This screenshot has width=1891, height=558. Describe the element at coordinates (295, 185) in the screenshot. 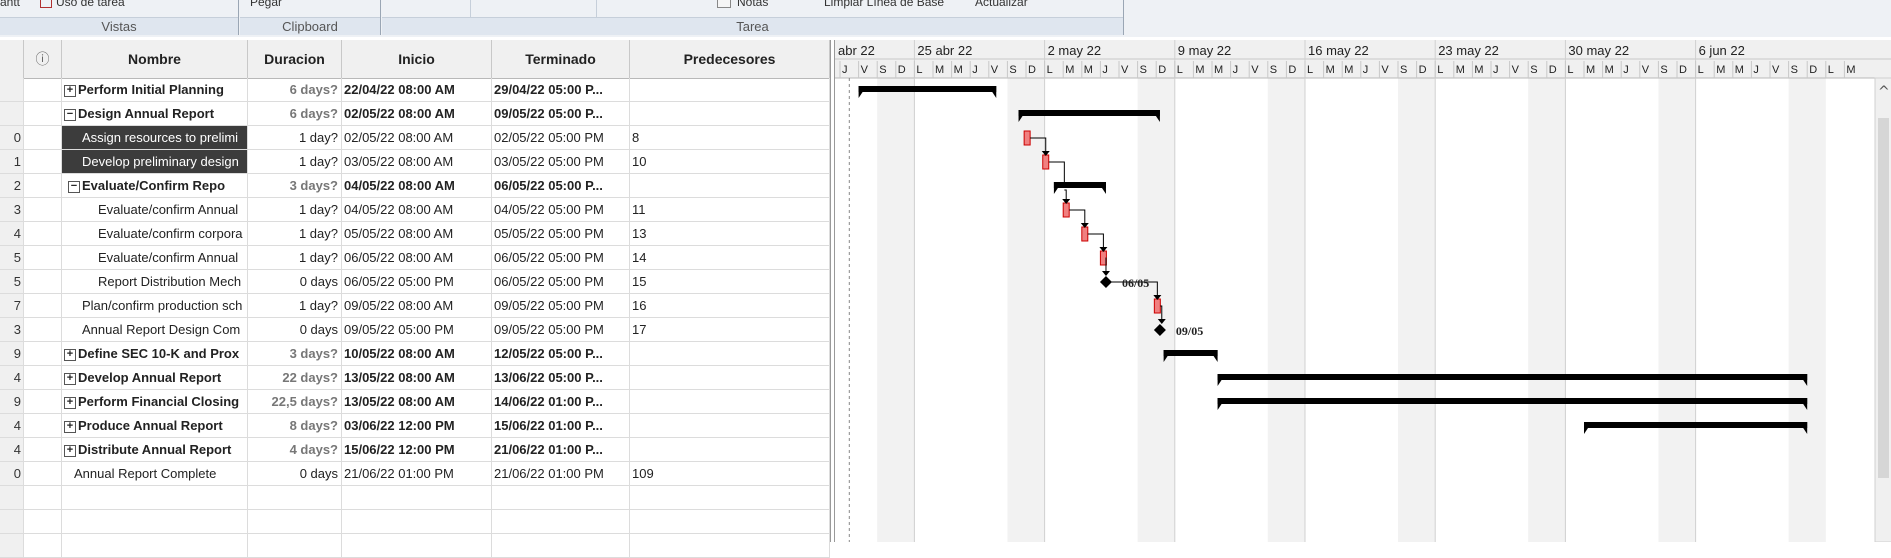

I see `duration-cell: 3 days?` at that location.